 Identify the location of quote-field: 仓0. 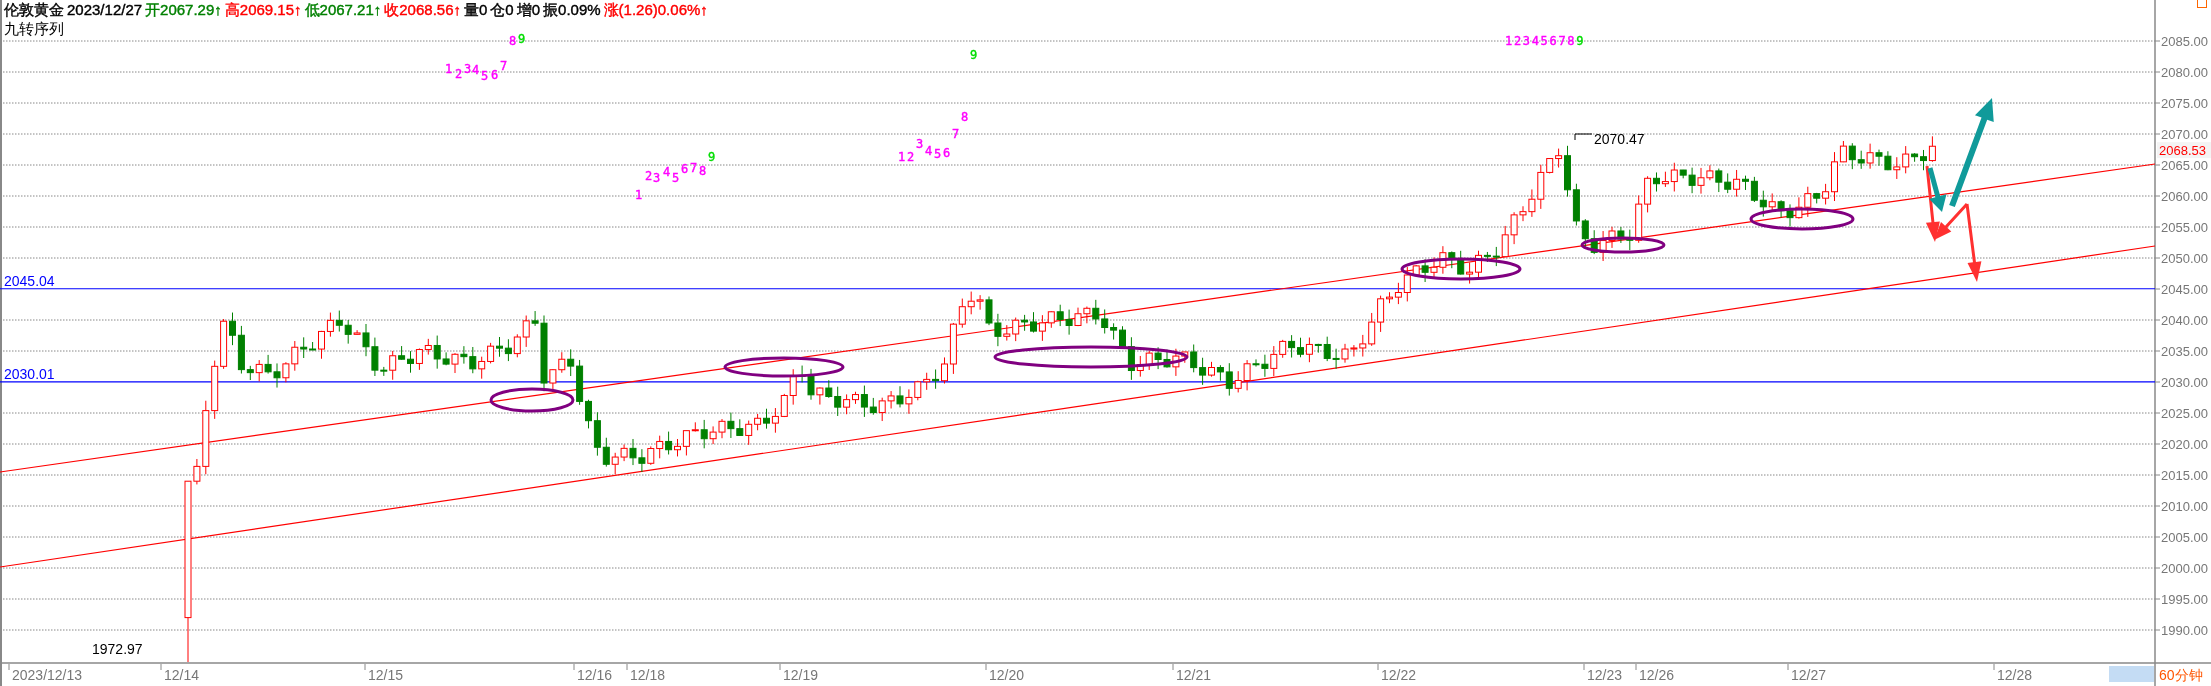
(502, 9).